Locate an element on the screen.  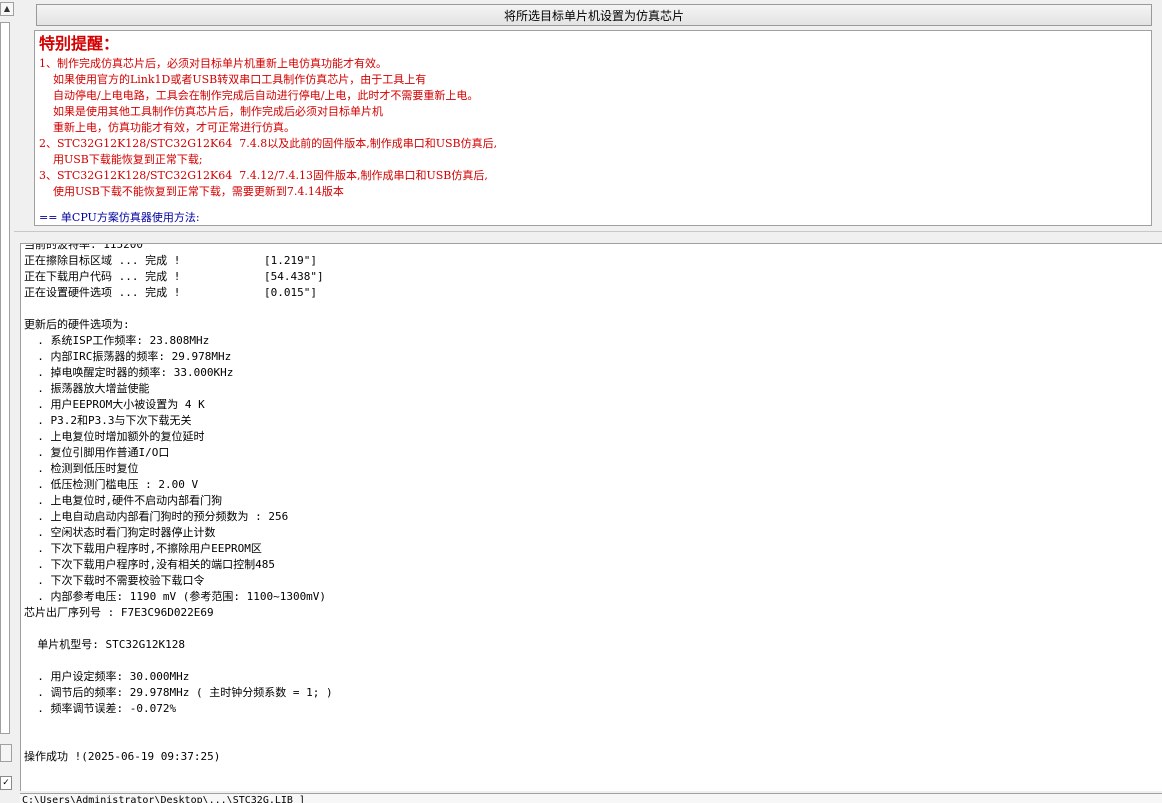
notice-line: 自动停电/上电电路，工具会在制作完成后自动进行停电/上电，此时才不需要重新上电。 is located at coordinates (259, 95).